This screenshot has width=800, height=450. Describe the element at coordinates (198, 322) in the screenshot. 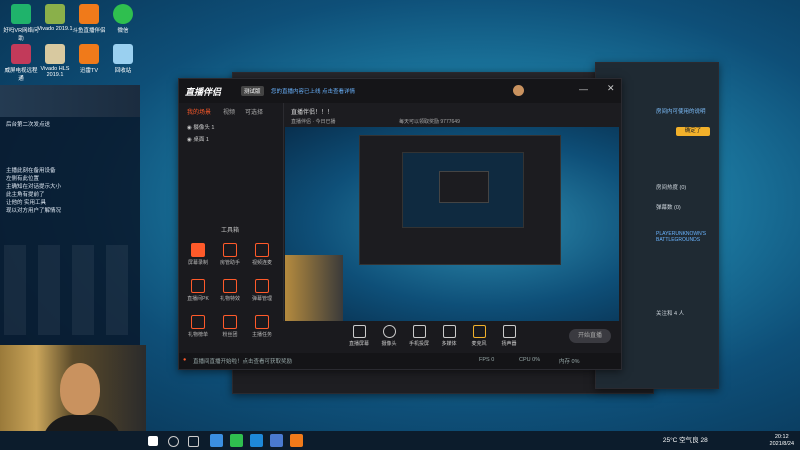

I see `rank-icon` at that location.